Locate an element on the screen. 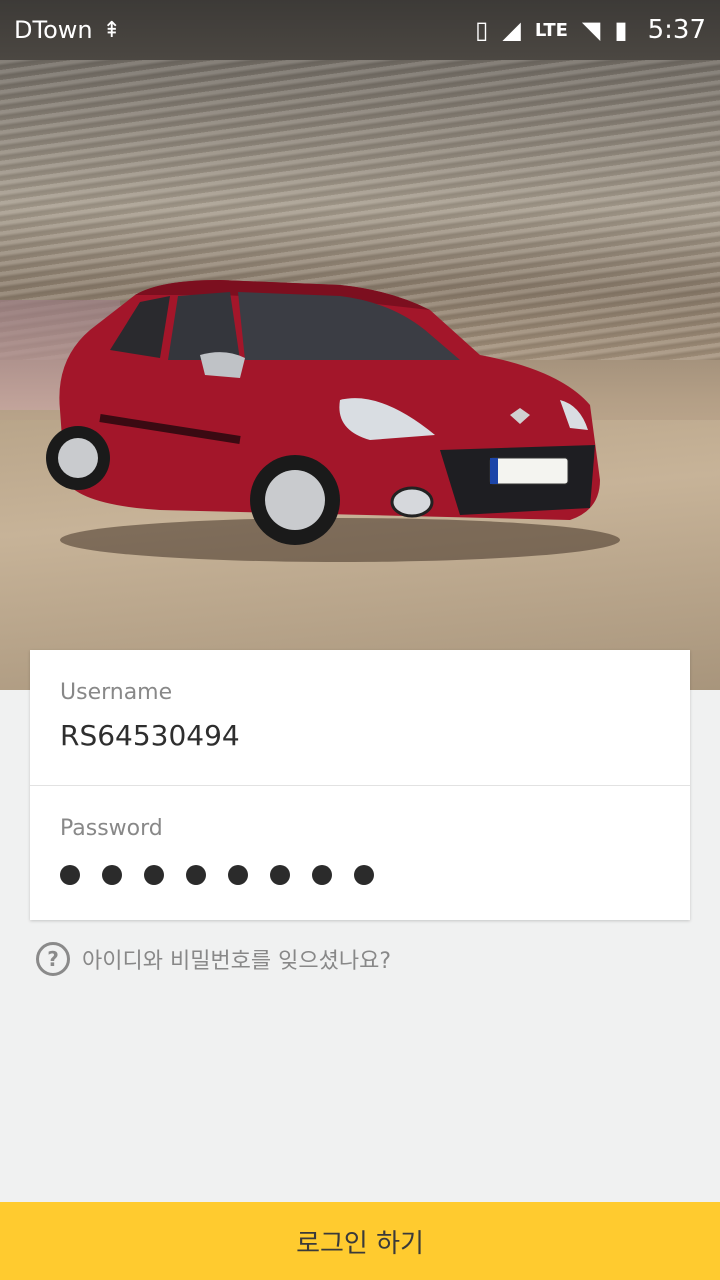  battery-charging-icon: ▮ is located at coordinates (621, 30).